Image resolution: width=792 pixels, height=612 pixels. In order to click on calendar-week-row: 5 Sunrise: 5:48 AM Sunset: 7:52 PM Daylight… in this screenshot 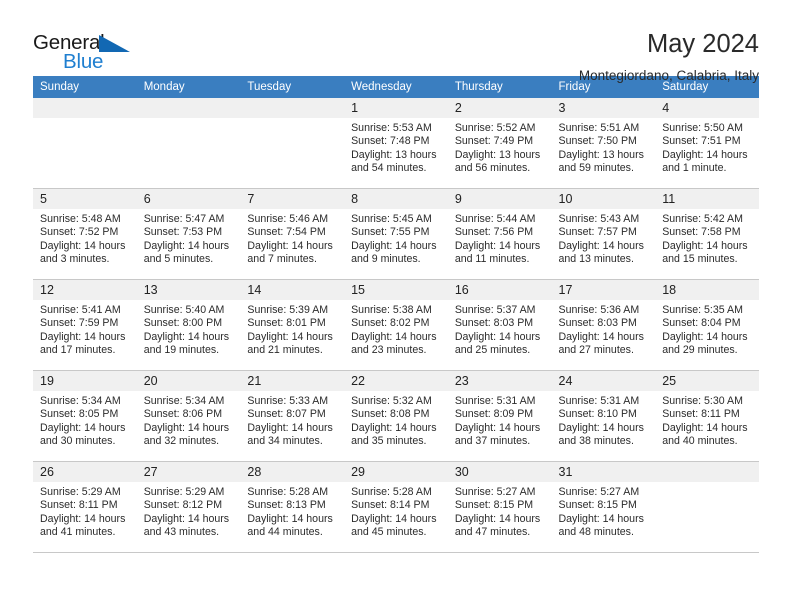, I will do `click(396, 234)`.